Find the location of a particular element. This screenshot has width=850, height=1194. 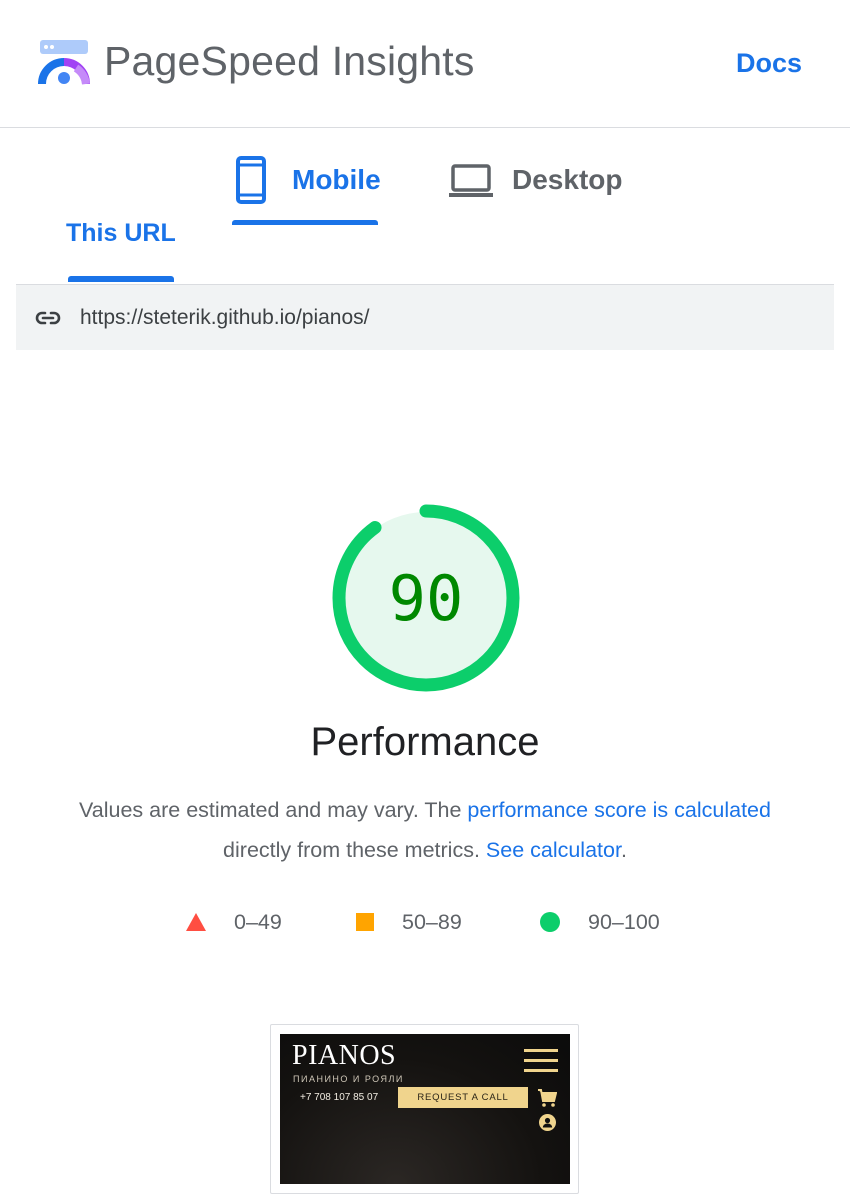

legend-fail-range: 0–49 is located at coordinates (258, 921).